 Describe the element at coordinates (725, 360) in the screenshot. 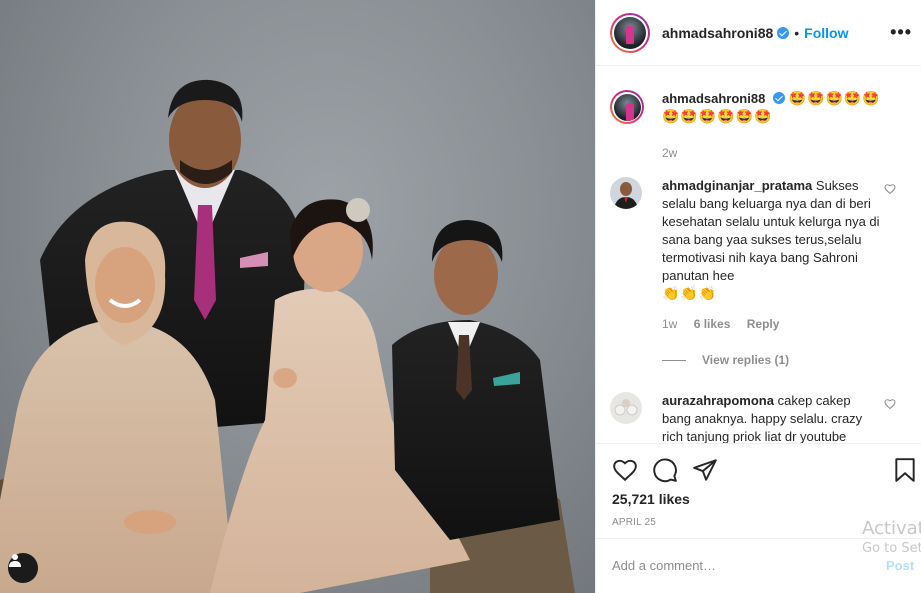

I see `view-replies-button: View replies (1)` at that location.